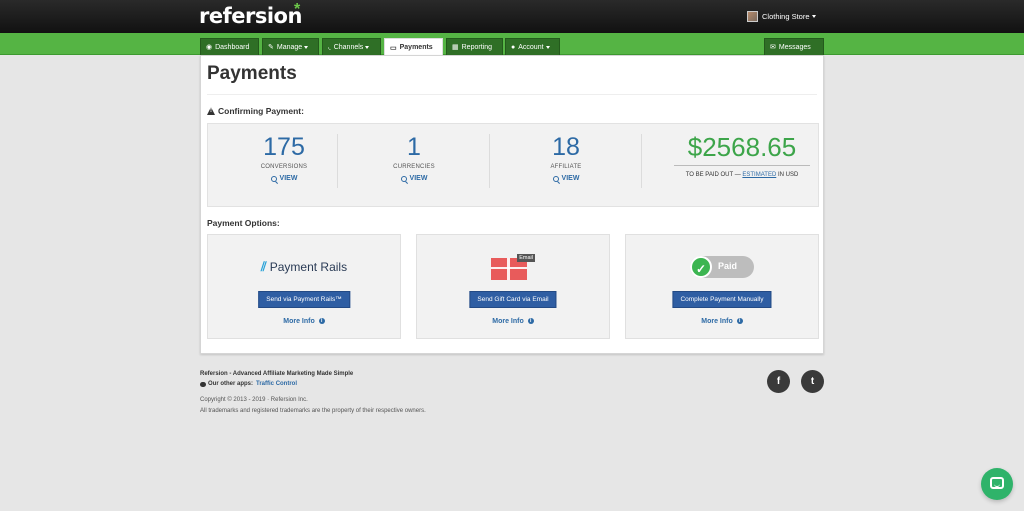 The width and height of the screenshot is (1024, 511). What do you see at coordinates (788, 175) in the screenshot?
I see `payout-note-suffix: IN USD` at bounding box center [788, 175].